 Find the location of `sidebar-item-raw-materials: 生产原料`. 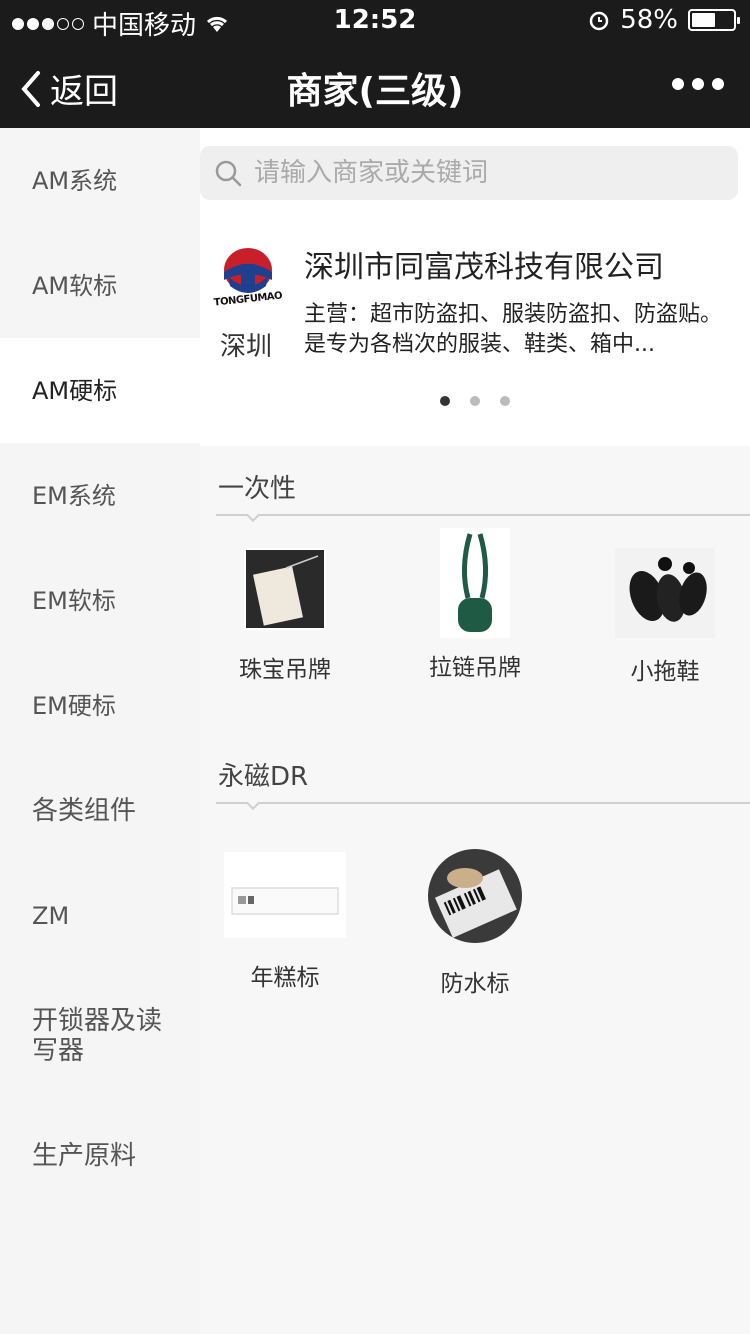

sidebar-item-raw-materials: 生产原料 is located at coordinates (95, 1155).